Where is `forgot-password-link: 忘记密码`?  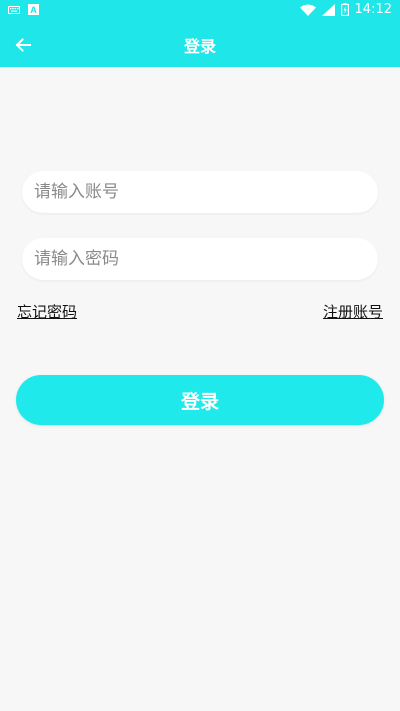 forgot-password-link: 忘记密码 is located at coordinates (47, 311).